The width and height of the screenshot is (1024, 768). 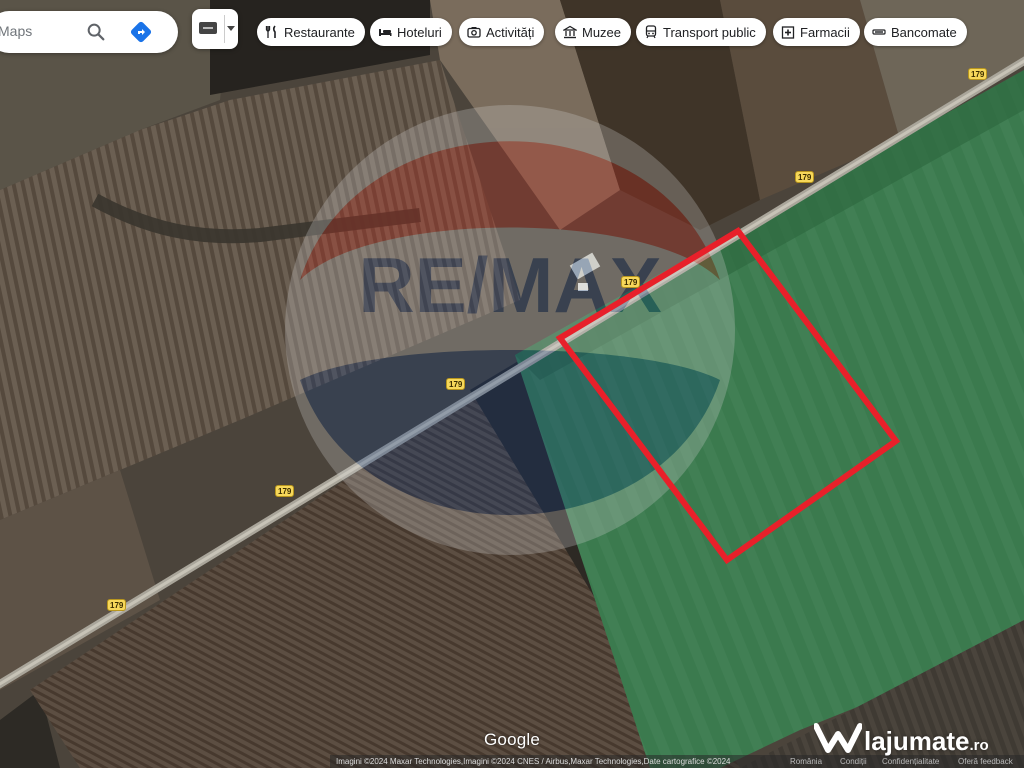 What do you see at coordinates (602, 32) in the screenshot?
I see `chip-label: Muzee` at bounding box center [602, 32].